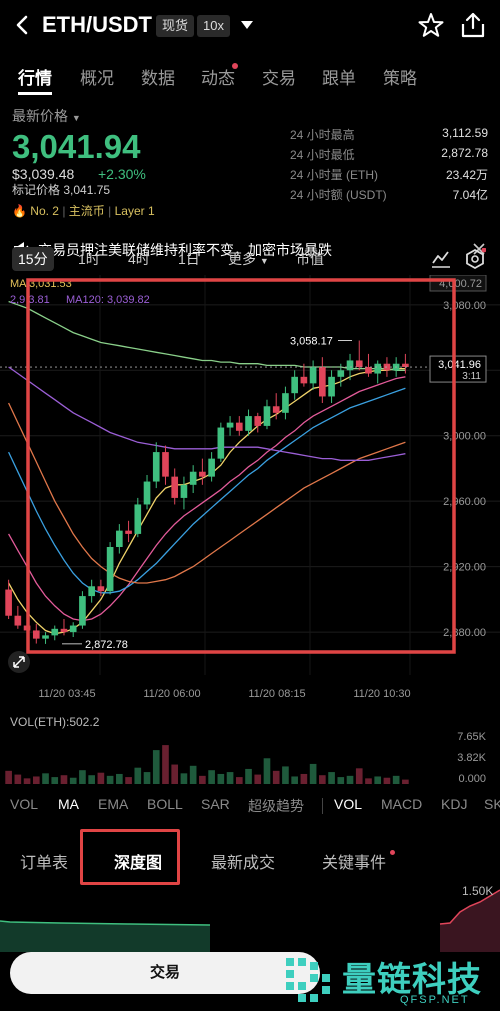 The height and width of the screenshot is (1011, 500). Describe the element at coordinates (122, 174) in the screenshot. I see `price-change: +2.30%` at that location.